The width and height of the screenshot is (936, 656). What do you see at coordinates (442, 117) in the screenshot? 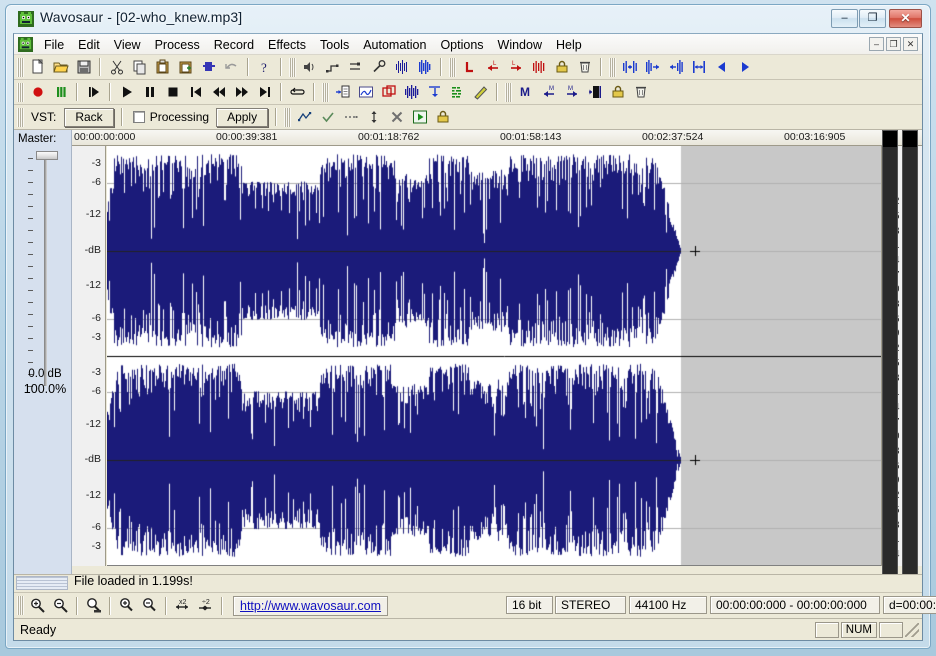
I see `lock-yellow-icon` at bounding box center [442, 117].